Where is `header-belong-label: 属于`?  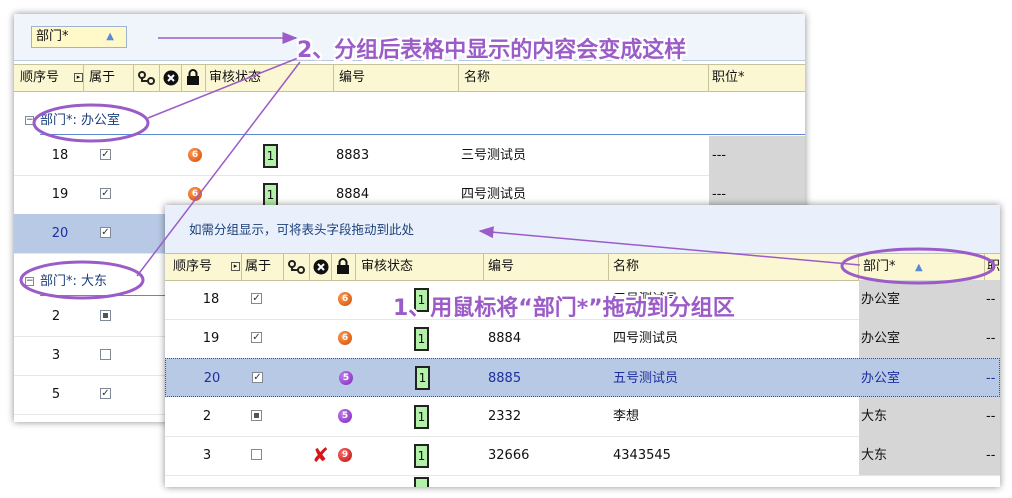 header-belong-label: 属于 is located at coordinates (102, 77).